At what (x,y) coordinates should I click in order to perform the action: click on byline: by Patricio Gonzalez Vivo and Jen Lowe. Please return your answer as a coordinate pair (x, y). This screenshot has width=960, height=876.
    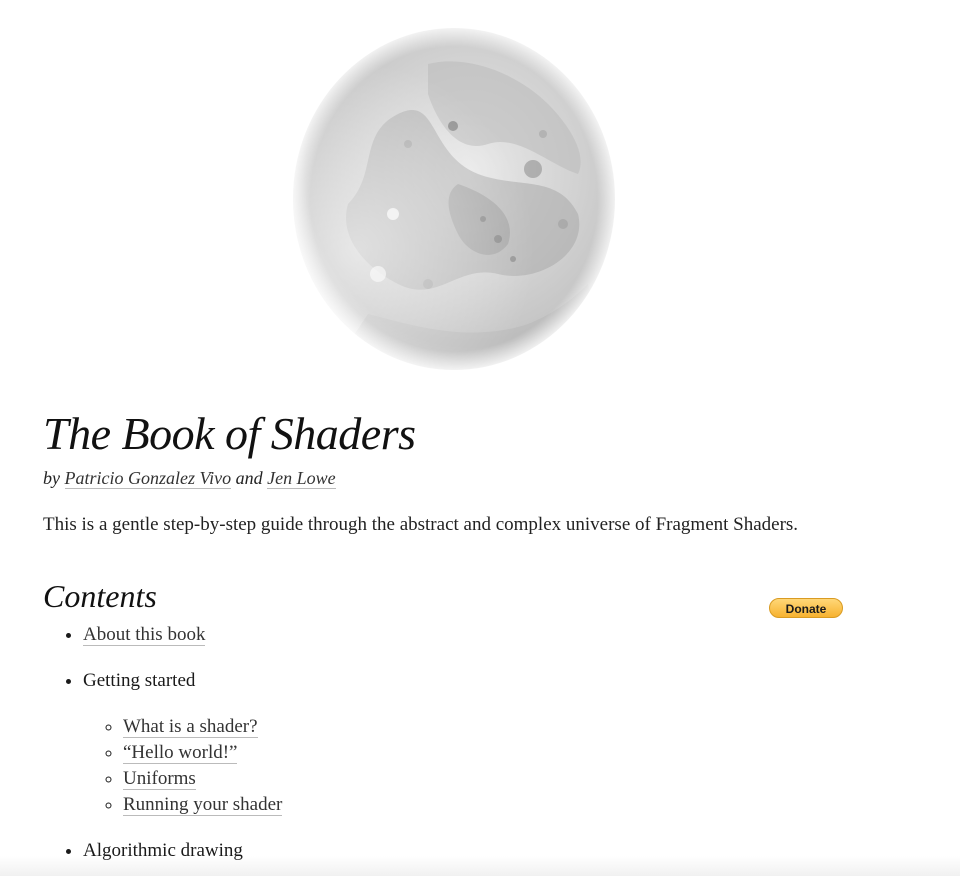
    Looking at the image, I should click on (483, 478).